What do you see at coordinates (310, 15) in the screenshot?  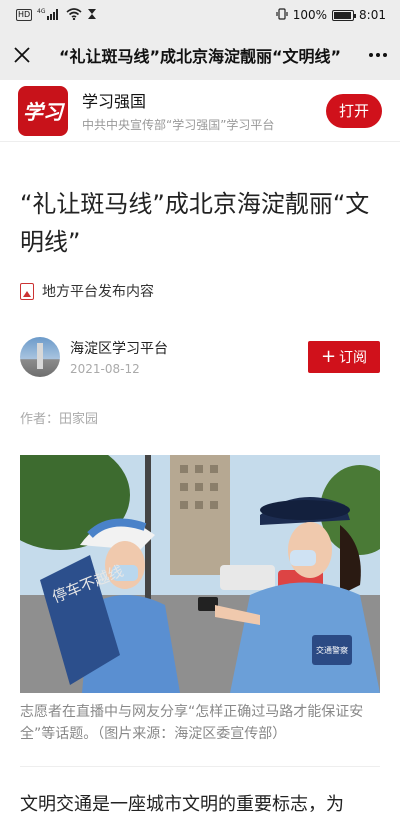 I see `battery-percent: 100%` at bounding box center [310, 15].